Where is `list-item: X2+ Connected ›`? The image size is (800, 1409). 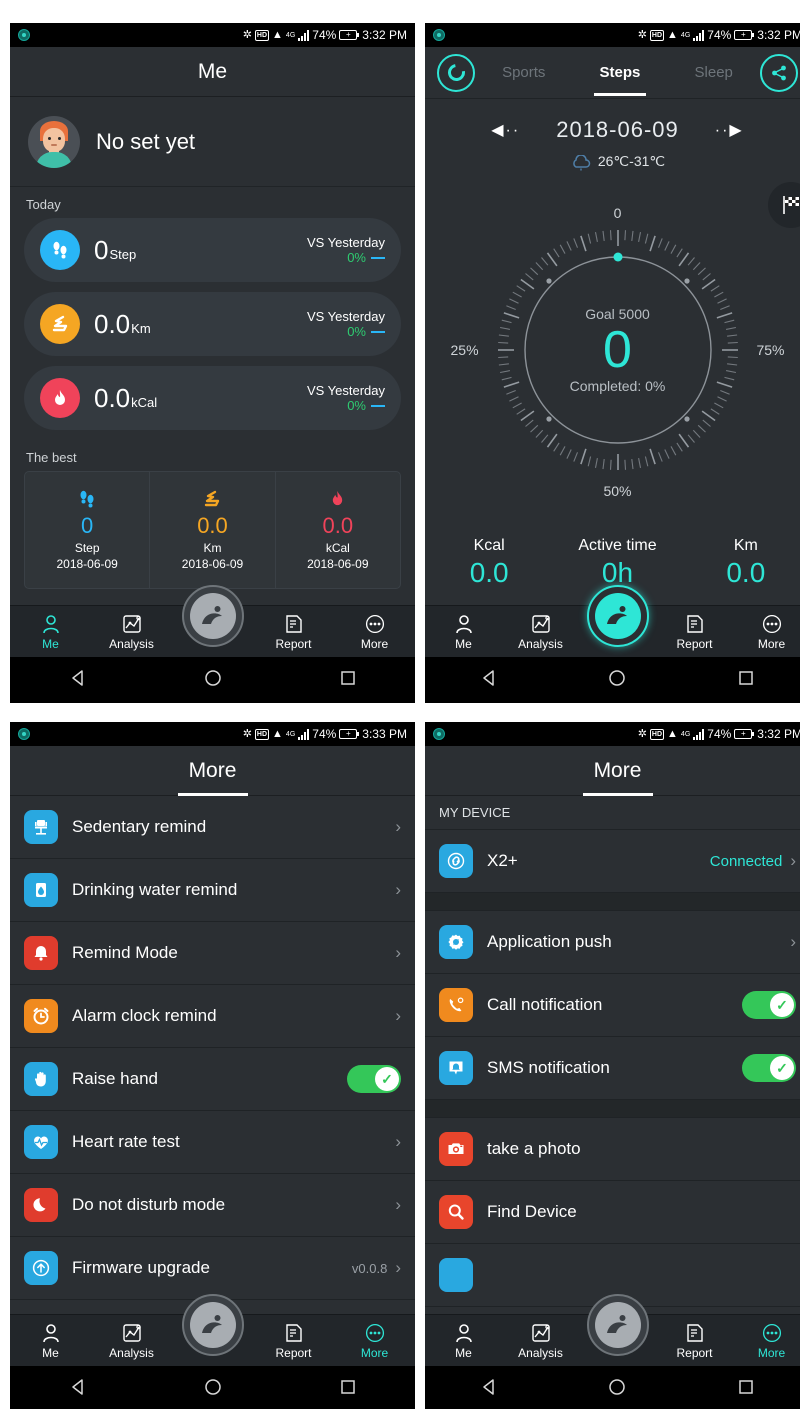
list-item: X2+ Connected › is located at coordinates (612, 861).